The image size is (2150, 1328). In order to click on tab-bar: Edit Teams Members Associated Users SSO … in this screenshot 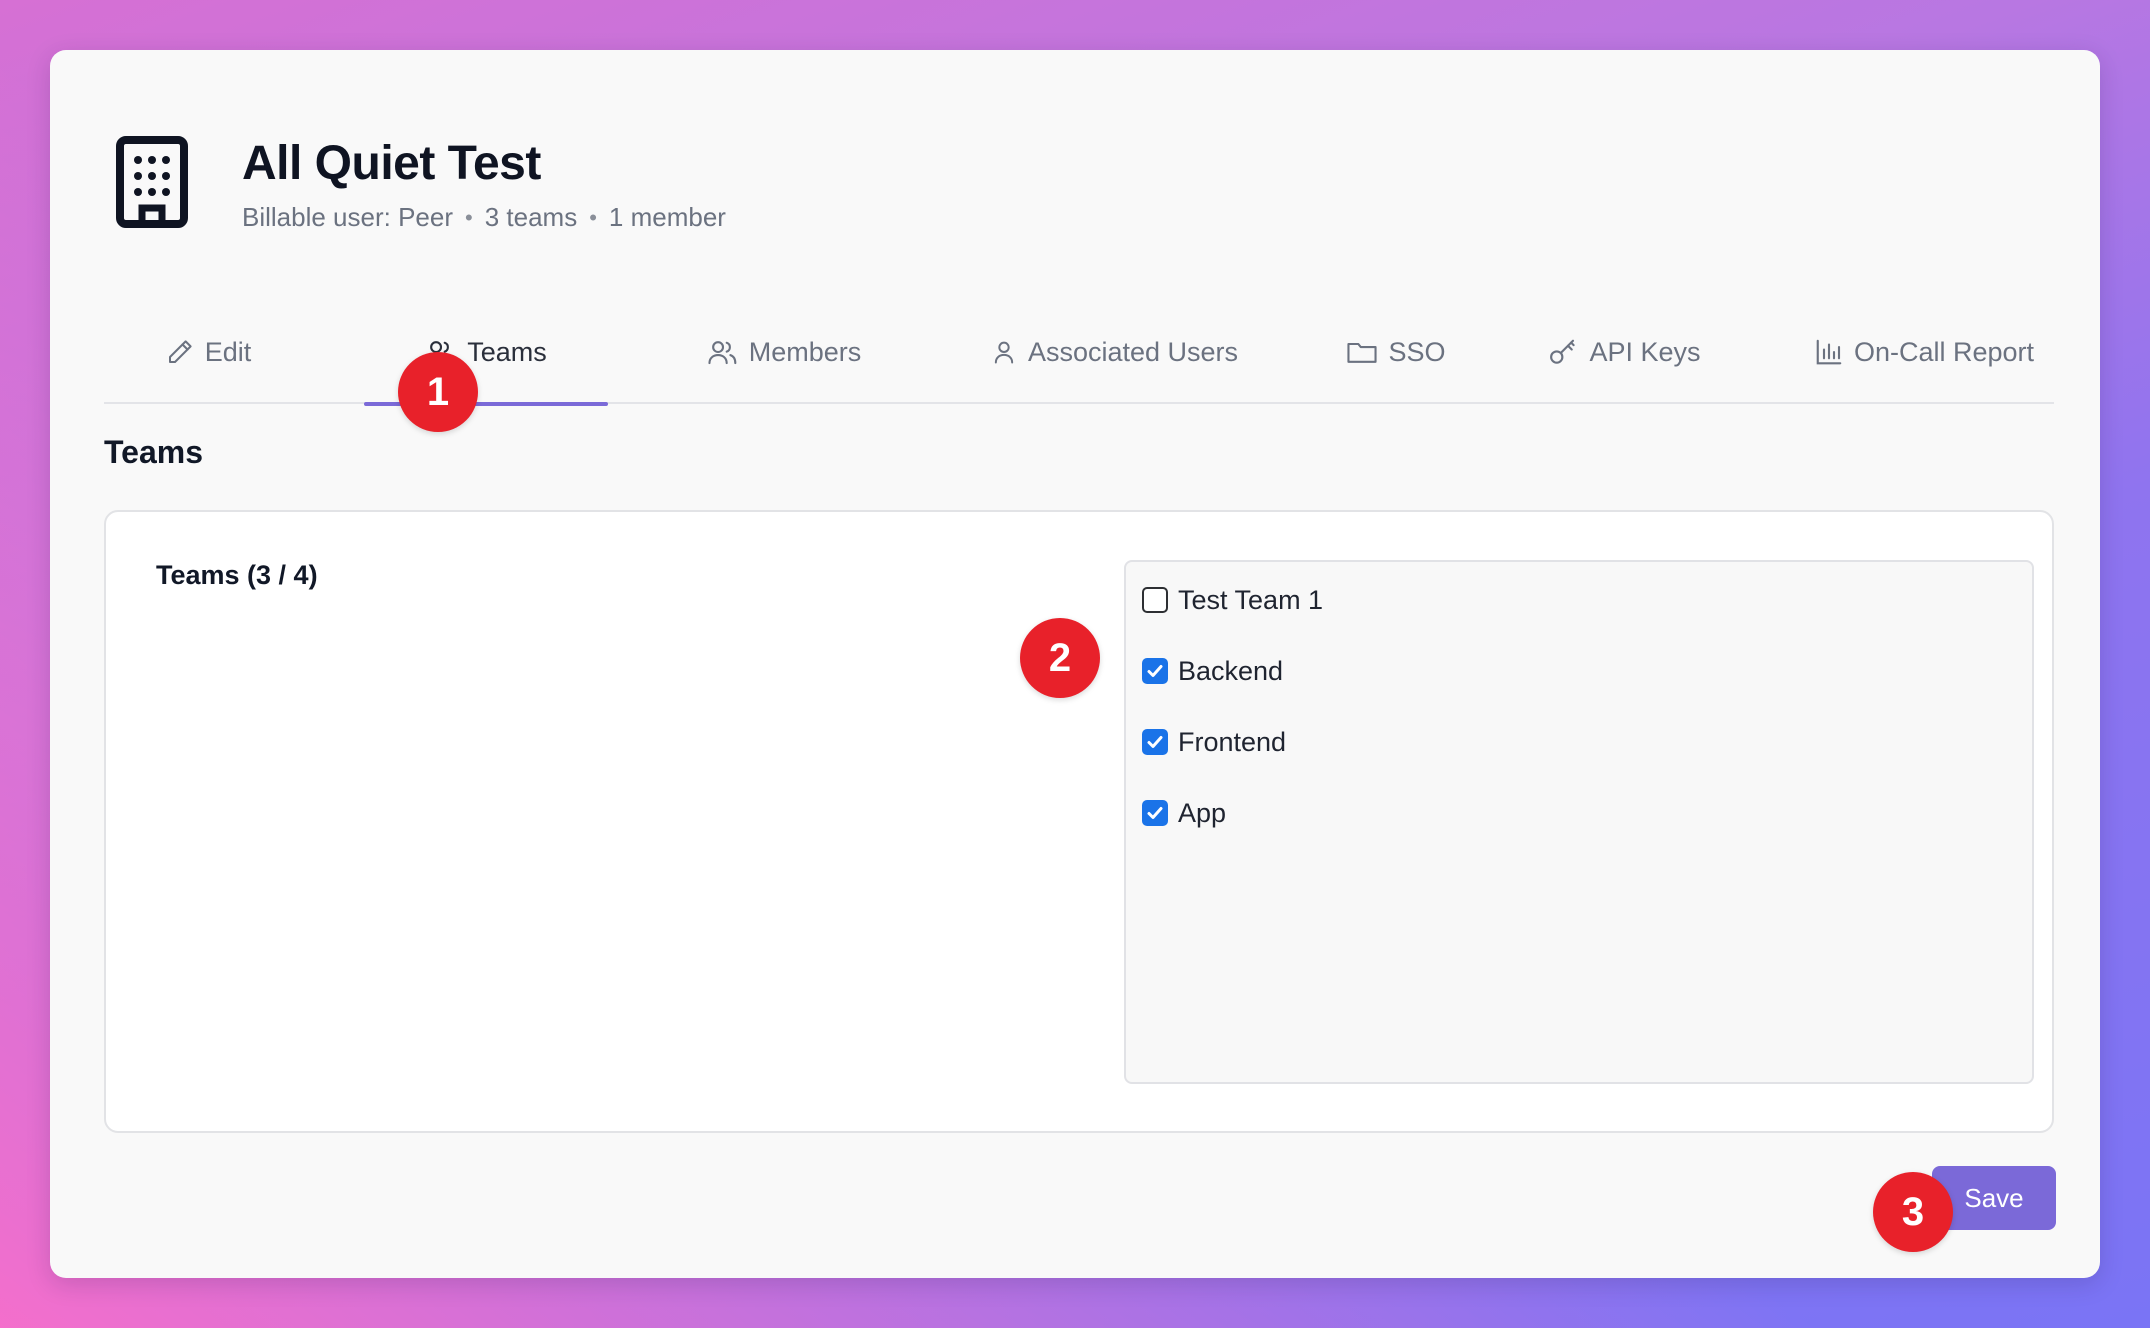, I will do `click(1079, 353)`.